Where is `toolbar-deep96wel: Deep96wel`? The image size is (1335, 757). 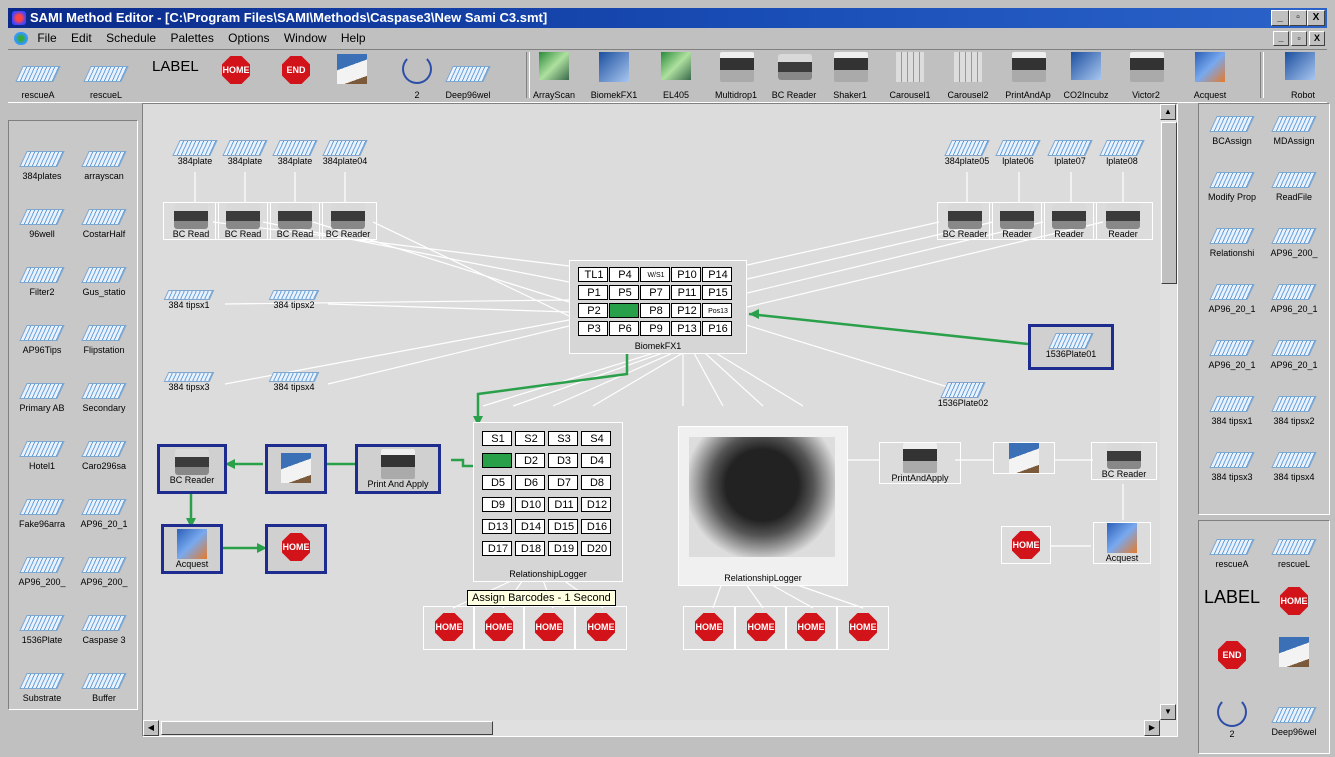 toolbar-deep96wel: Deep96wel is located at coordinates (468, 76).